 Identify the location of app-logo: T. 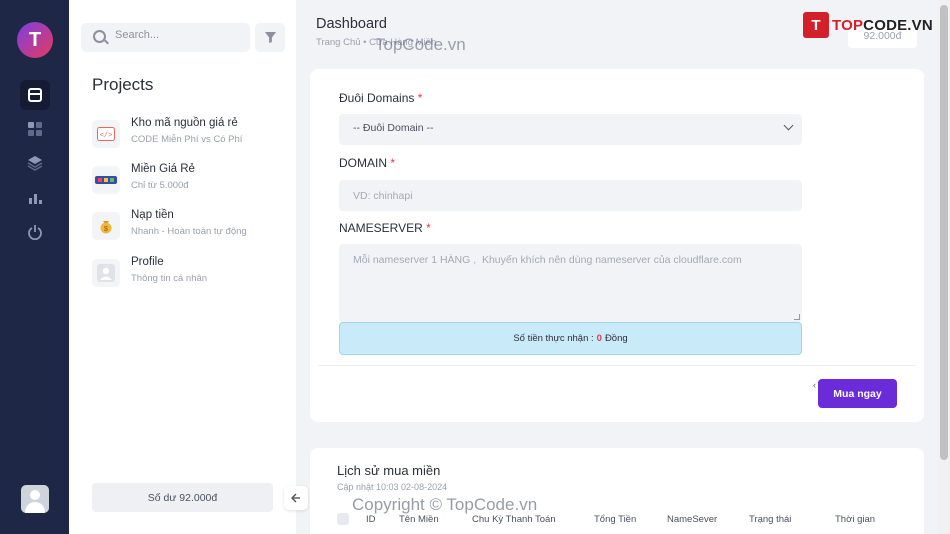
(35, 40).